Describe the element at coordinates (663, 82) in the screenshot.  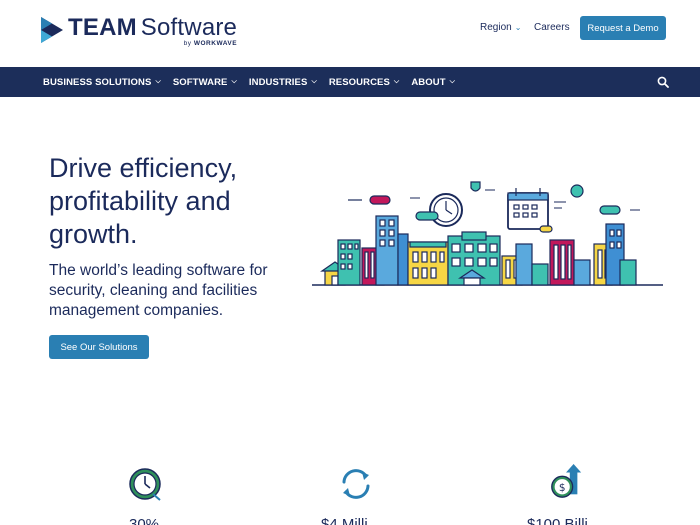
I see `search-icon` at that location.